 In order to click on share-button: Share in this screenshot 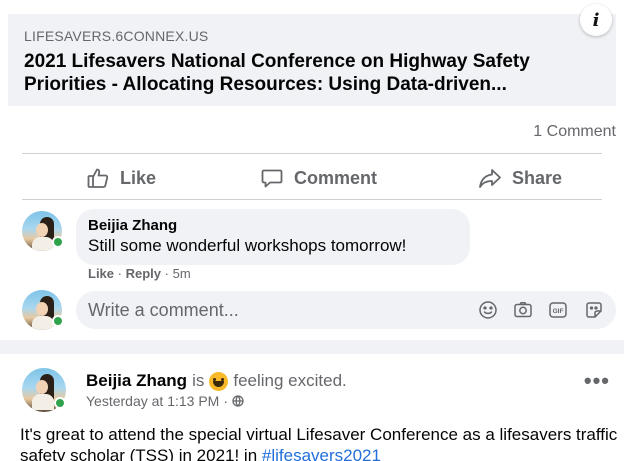, I will do `click(520, 178)`.